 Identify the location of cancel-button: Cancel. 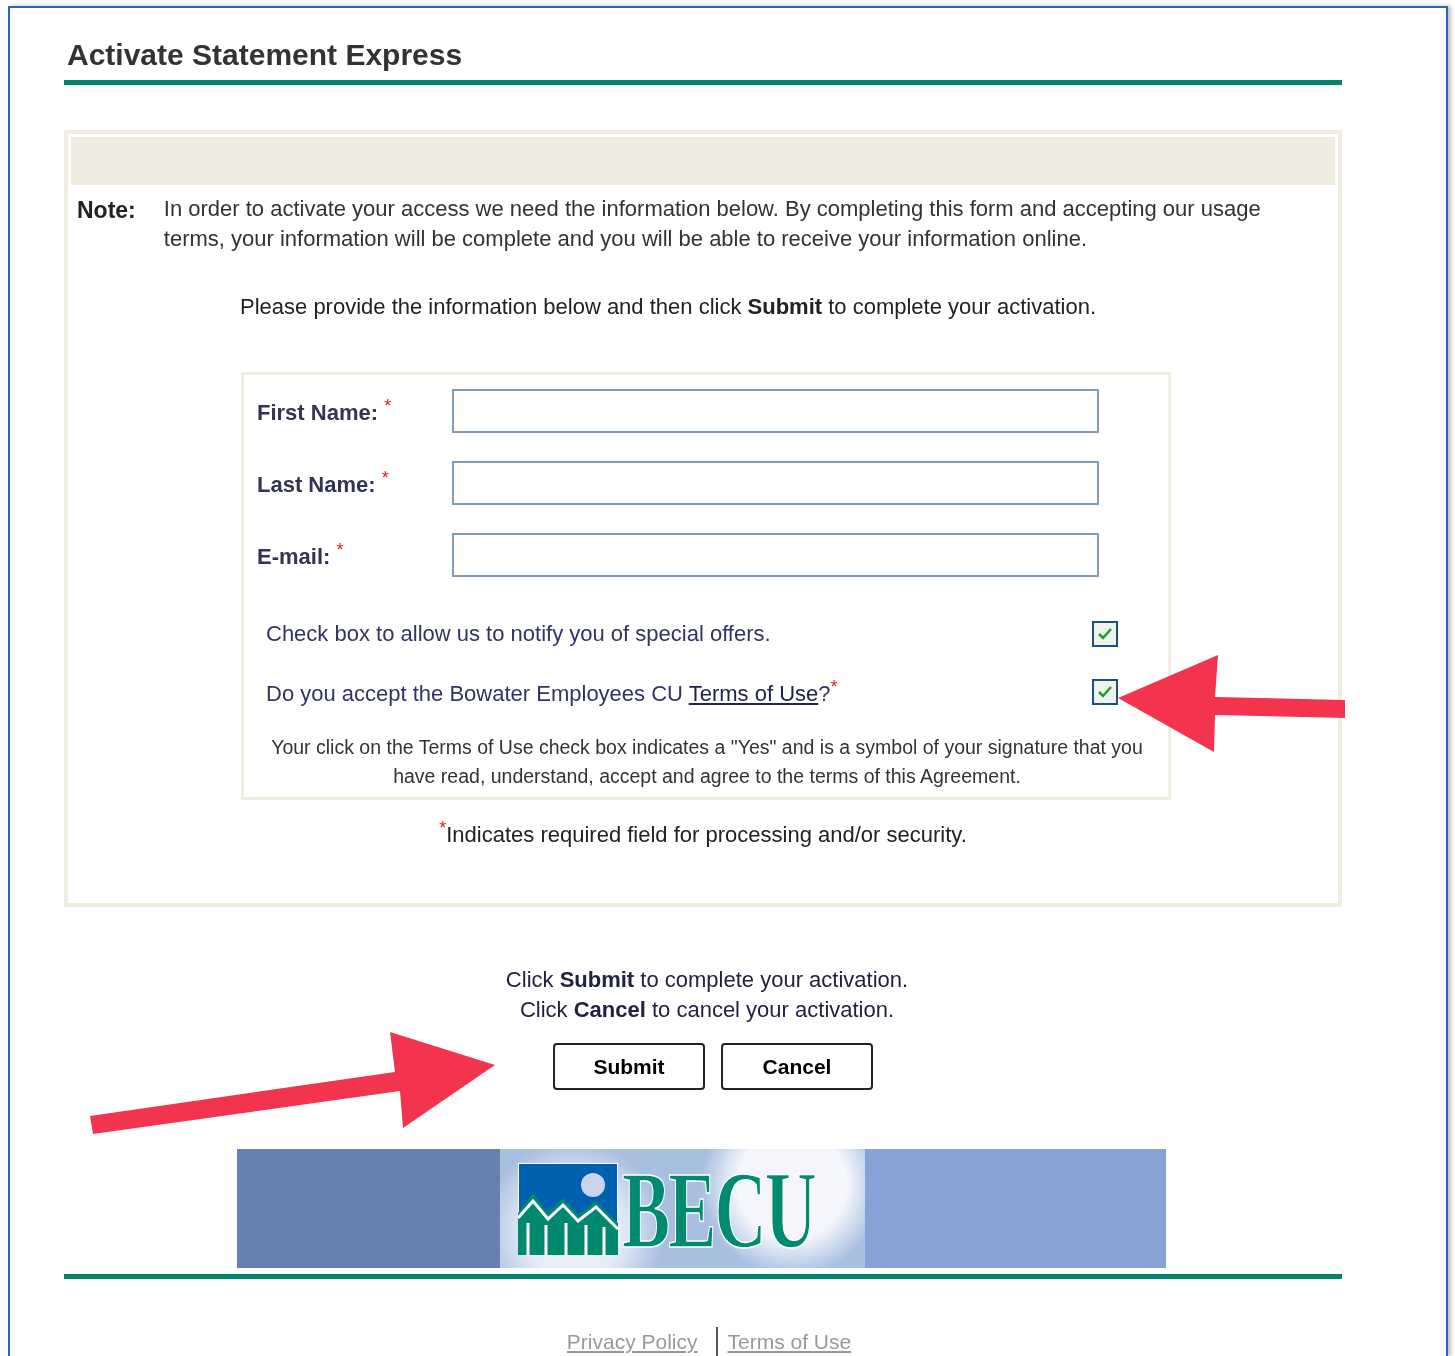
(797, 1066).